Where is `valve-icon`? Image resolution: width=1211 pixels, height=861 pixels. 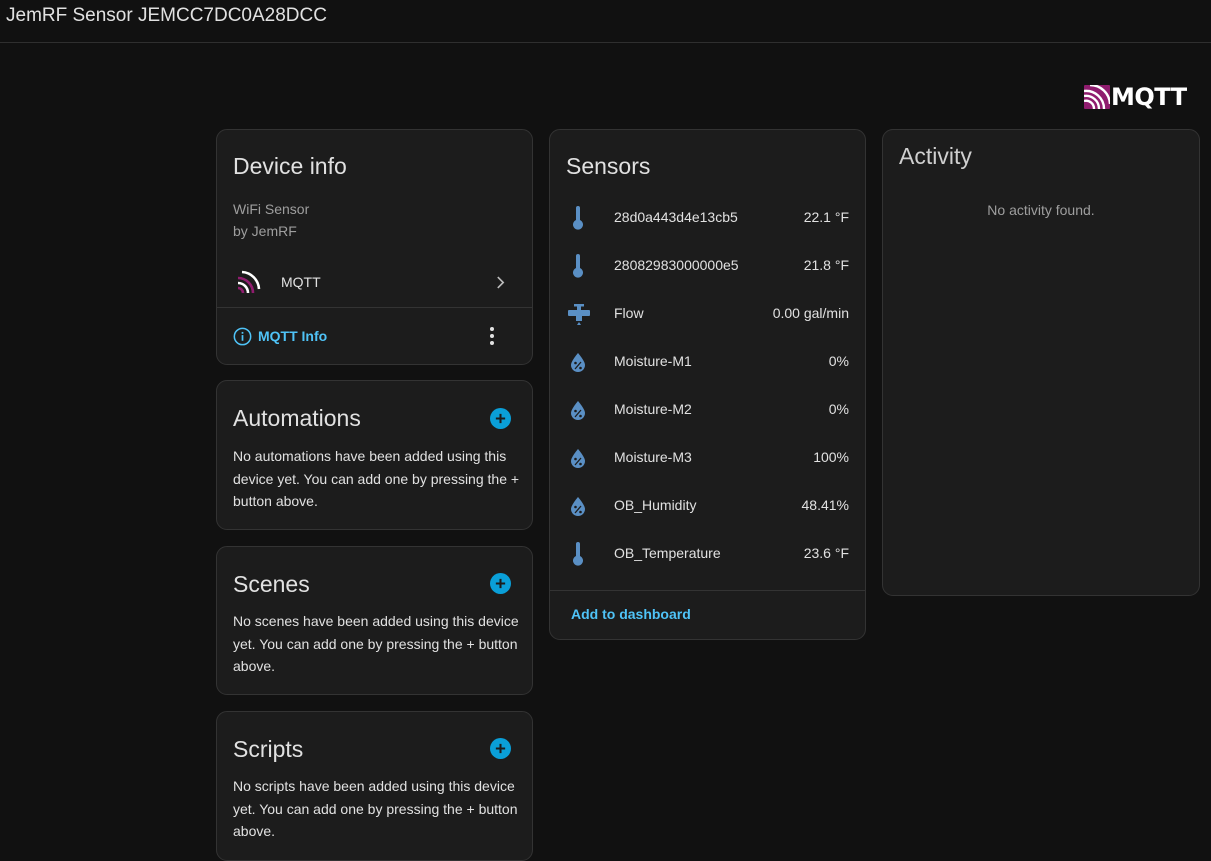
valve-icon is located at coordinates (579, 314).